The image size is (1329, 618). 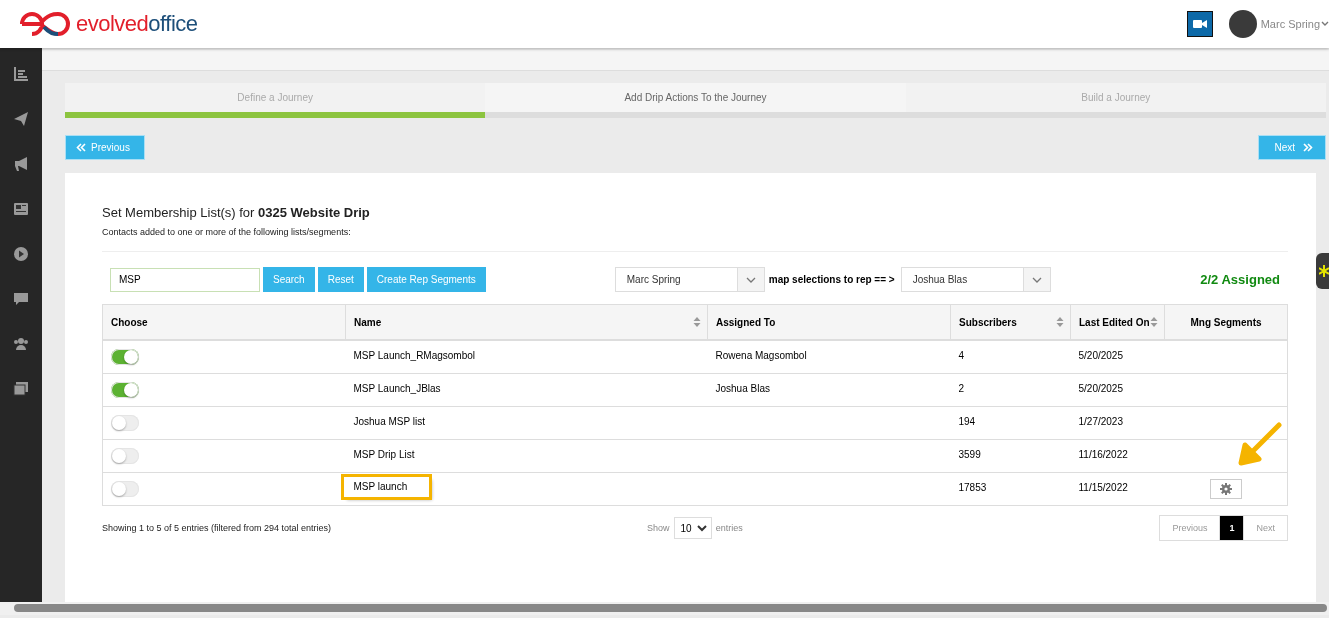 I want to click on show-label: Show, so click(x=658, y=528).